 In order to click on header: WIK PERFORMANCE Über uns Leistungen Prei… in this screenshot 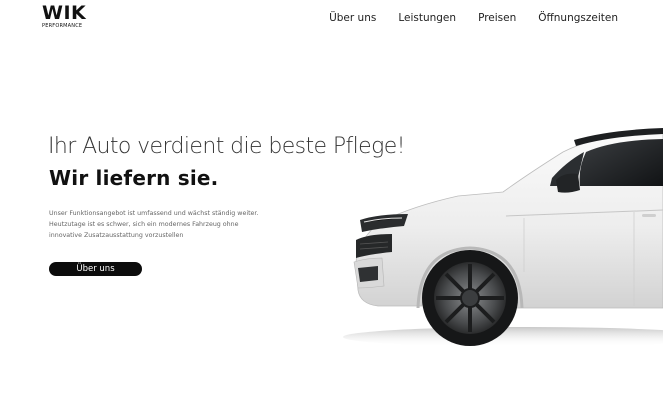, I will do `click(331, 24)`.